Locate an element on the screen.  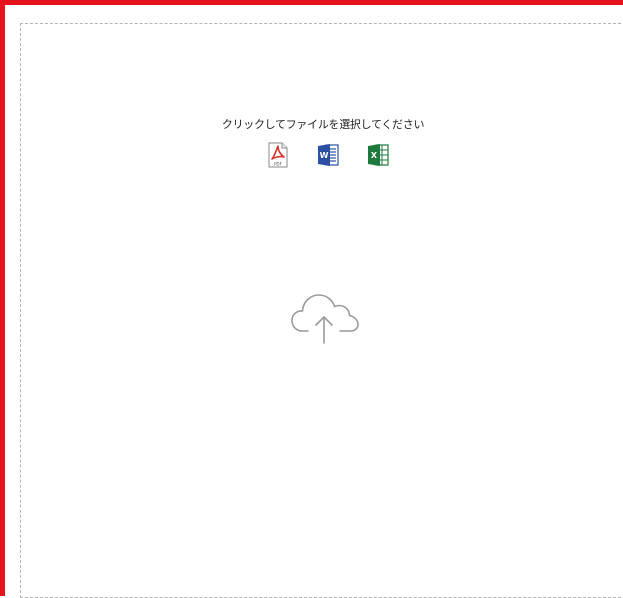
word-file-label: W is located at coordinates (324, 155).